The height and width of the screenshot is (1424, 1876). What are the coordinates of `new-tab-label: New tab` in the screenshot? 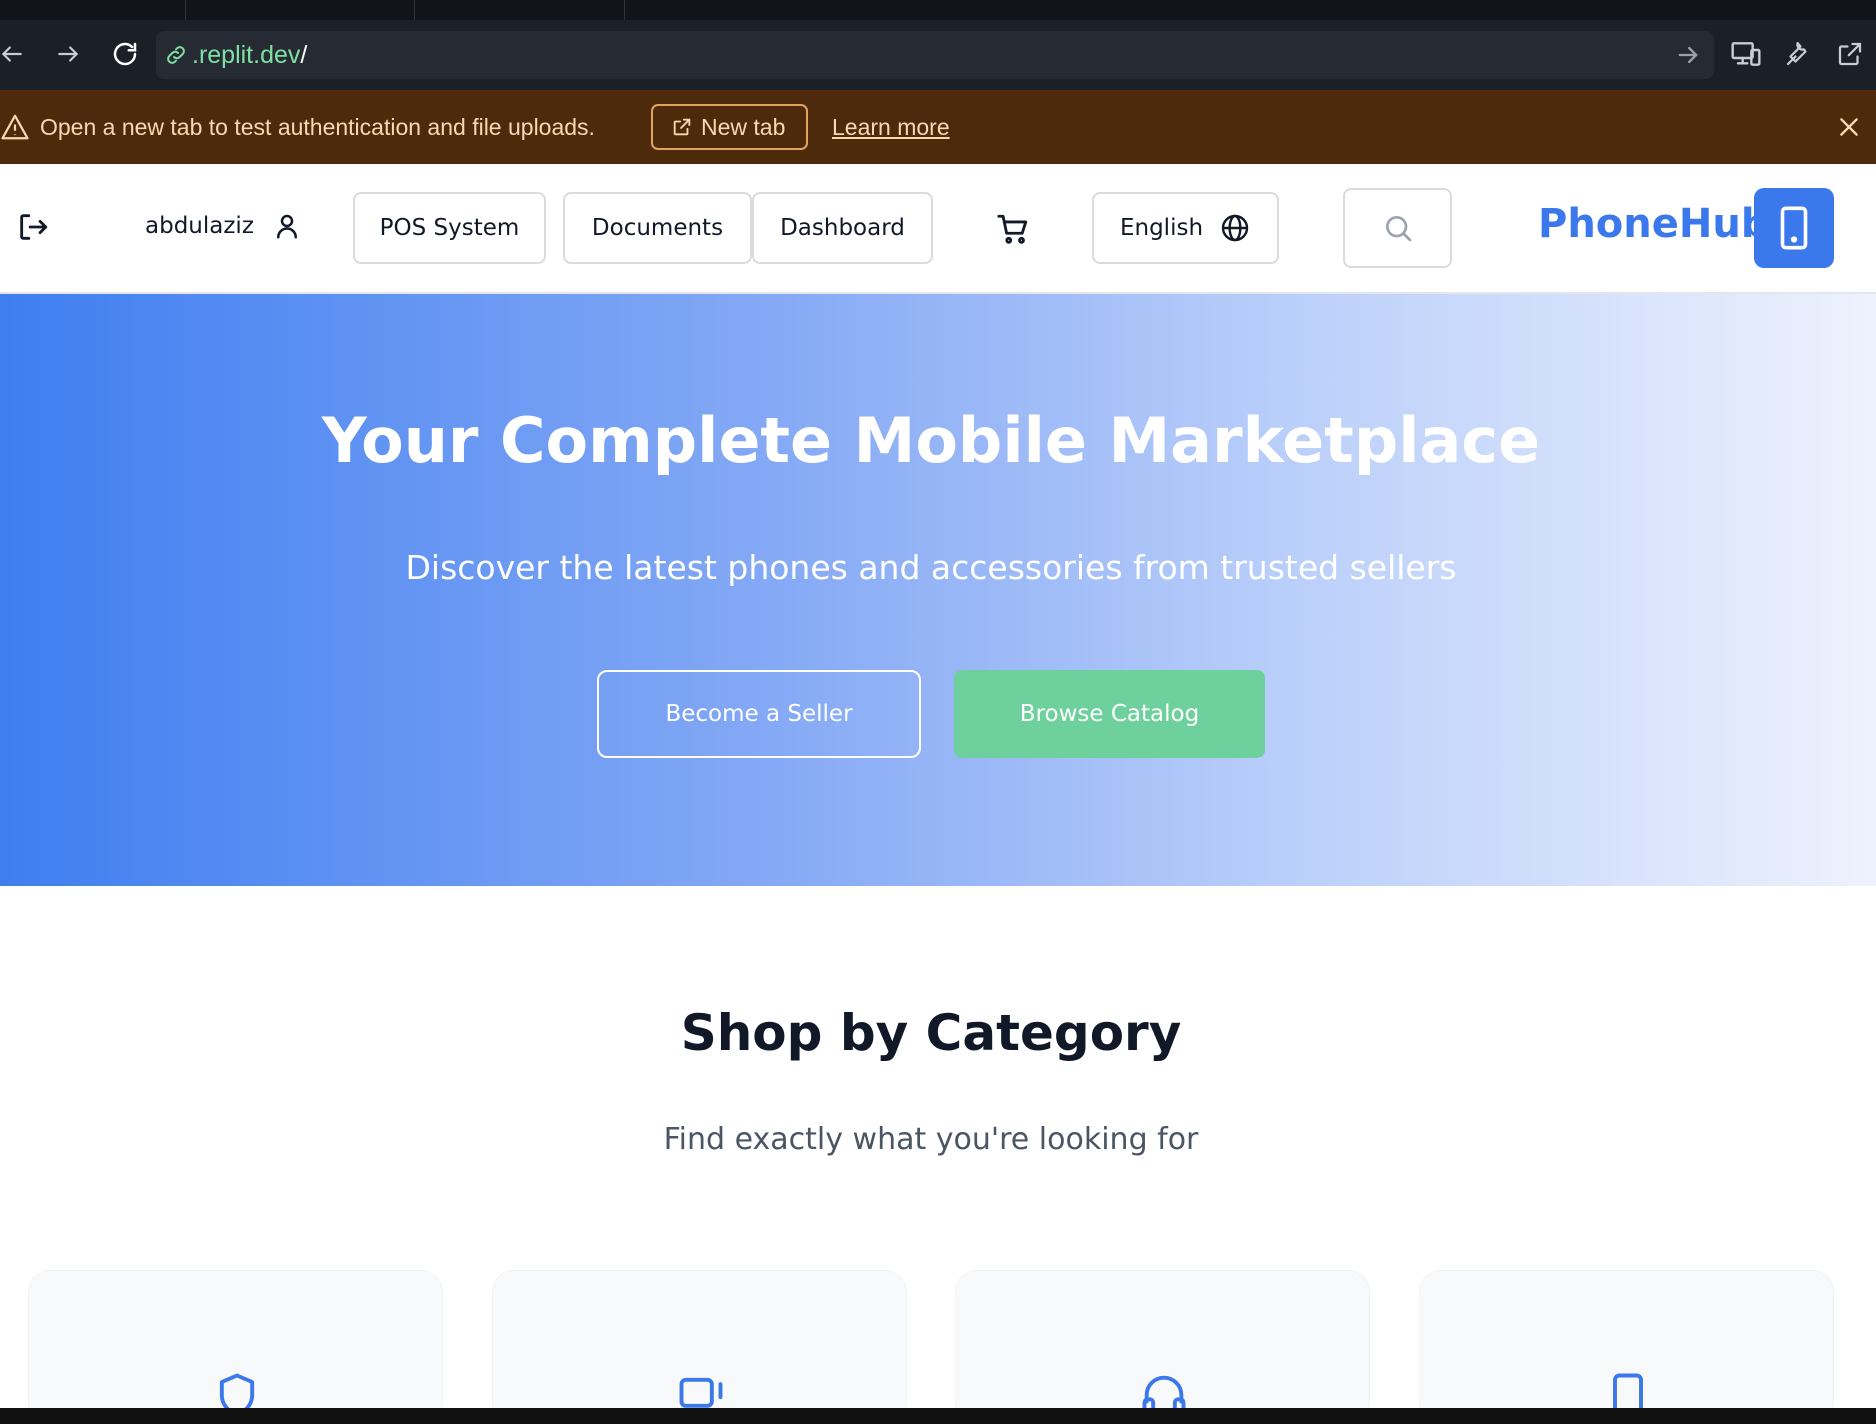 It's located at (743, 126).